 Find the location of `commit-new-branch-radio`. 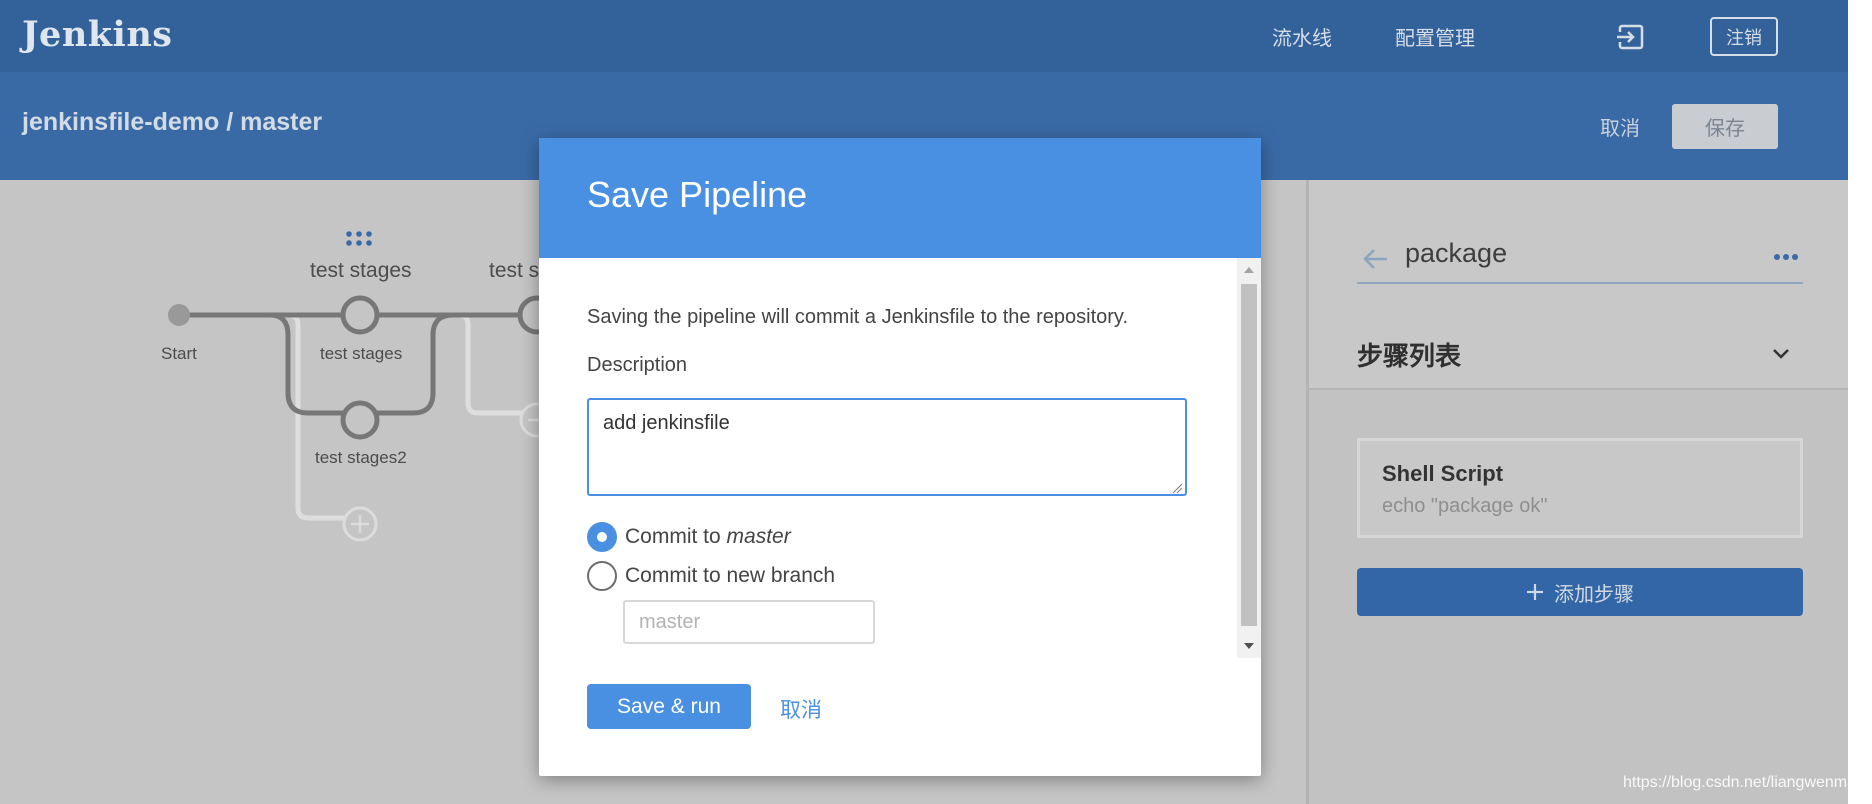

commit-new-branch-radio is located at coordinates (602, 576).